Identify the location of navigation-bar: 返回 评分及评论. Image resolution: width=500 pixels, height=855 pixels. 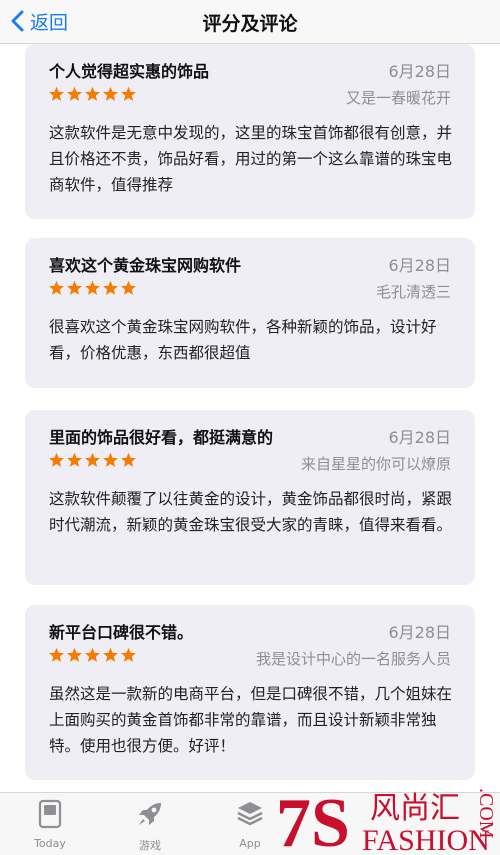
(250, 22).